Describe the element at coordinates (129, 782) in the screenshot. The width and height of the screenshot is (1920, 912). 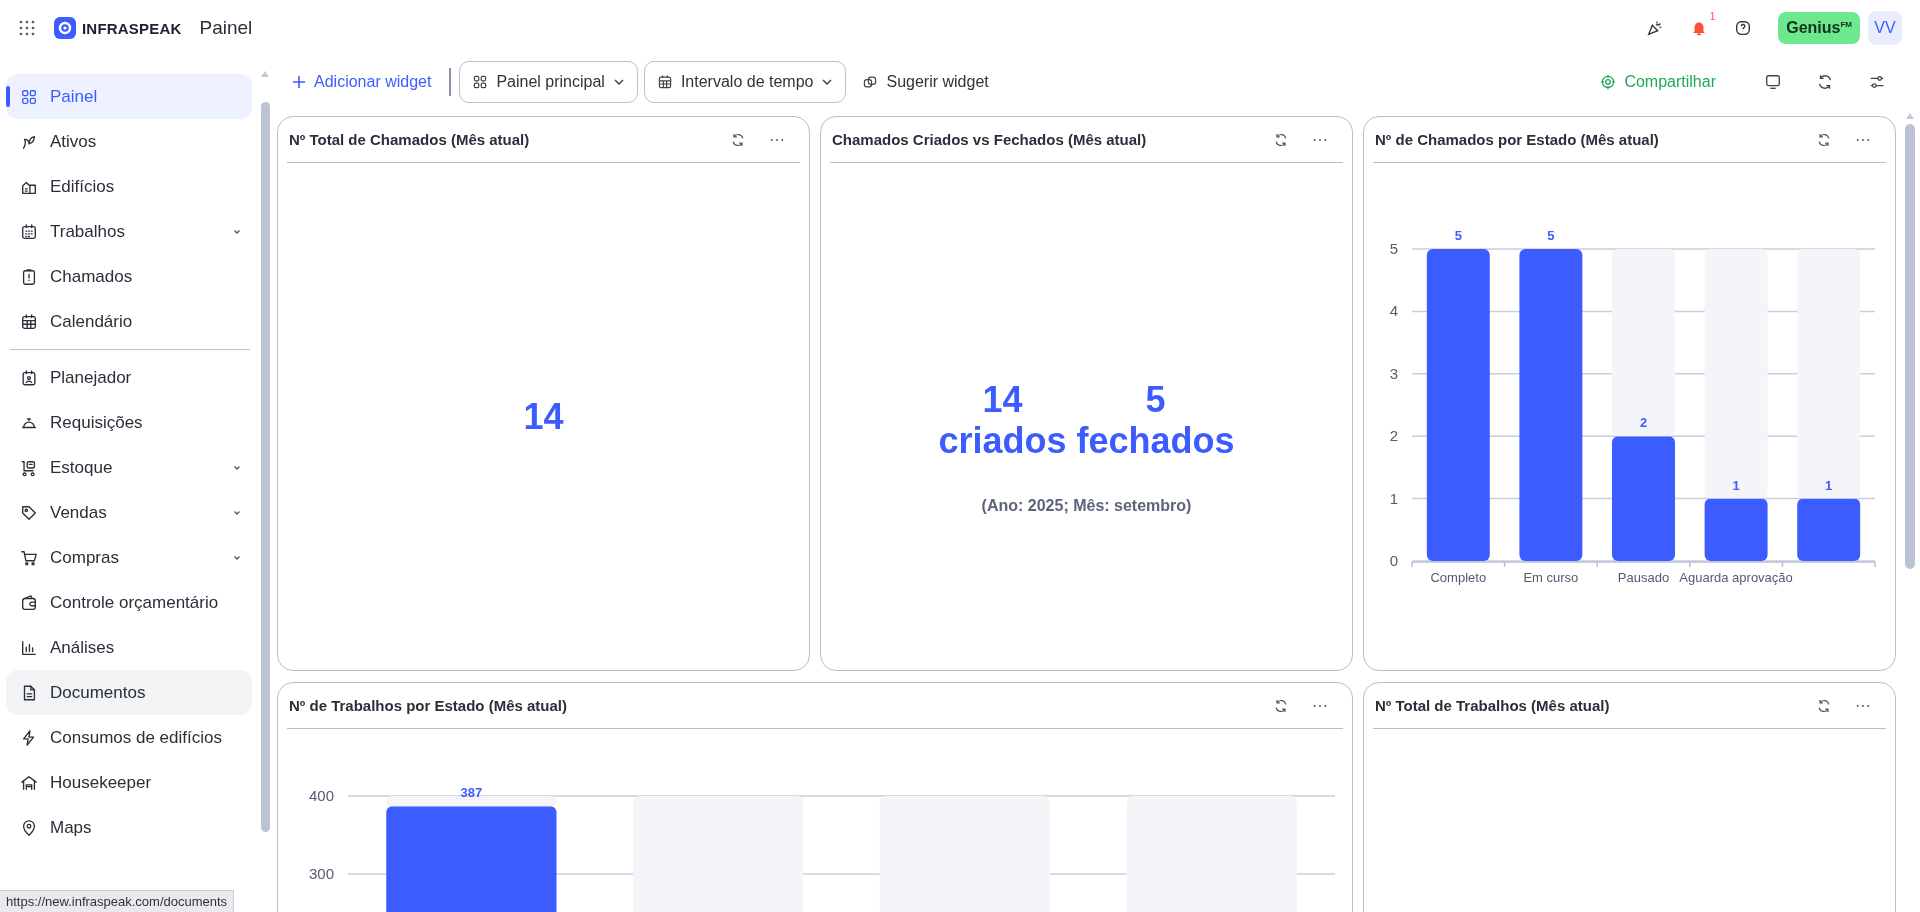
I see `sidebar-item: Housekeeper` at that location.